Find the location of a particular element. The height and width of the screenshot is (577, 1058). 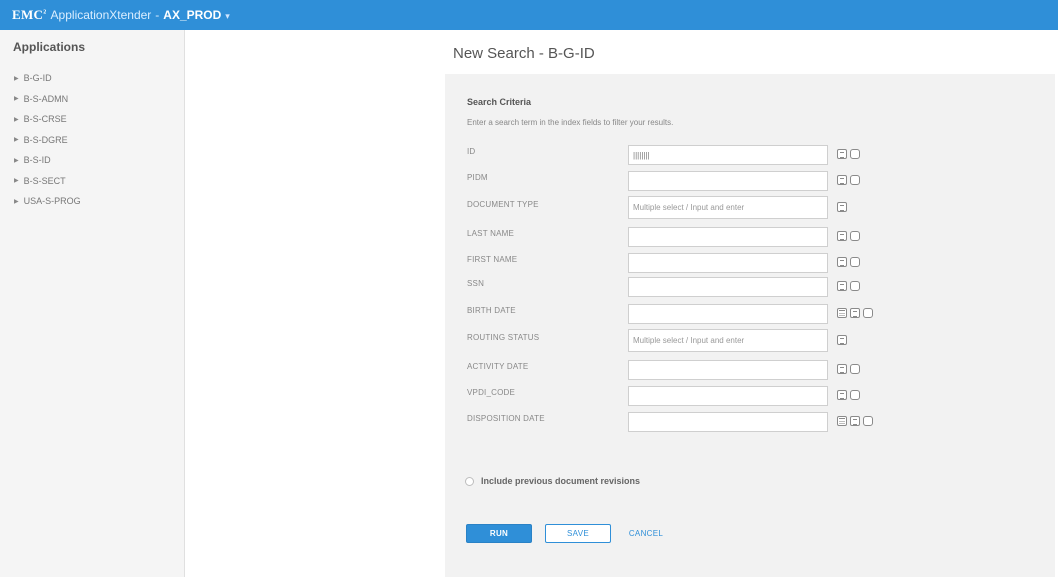

field-label-activity-date: ACTIVITY DATE is located at coordinates (498, 366).